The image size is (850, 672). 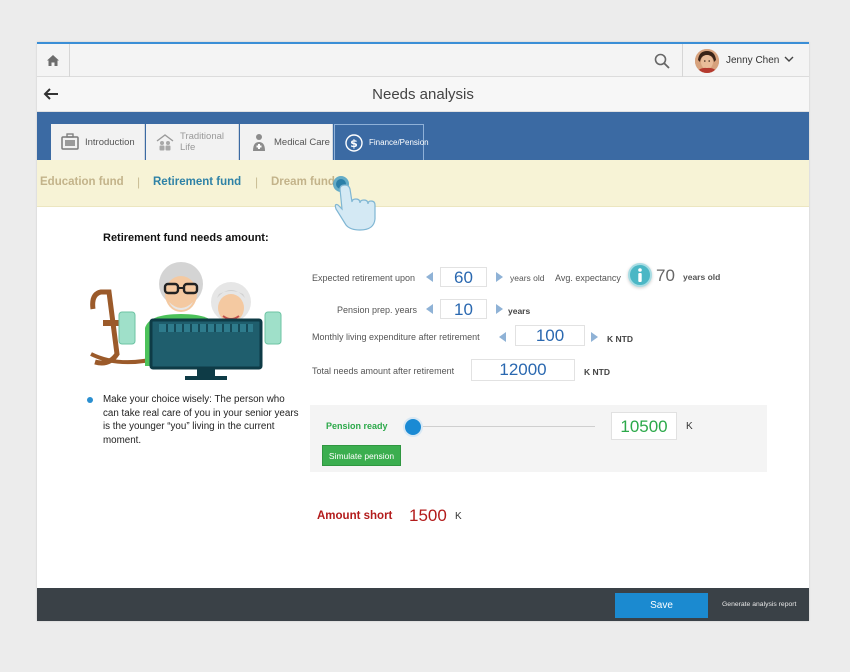 What do you see at coordinates (399, 142) in the screenshot?
I see `tab-label: Finance/Pension` at bounding box center [399, 142].